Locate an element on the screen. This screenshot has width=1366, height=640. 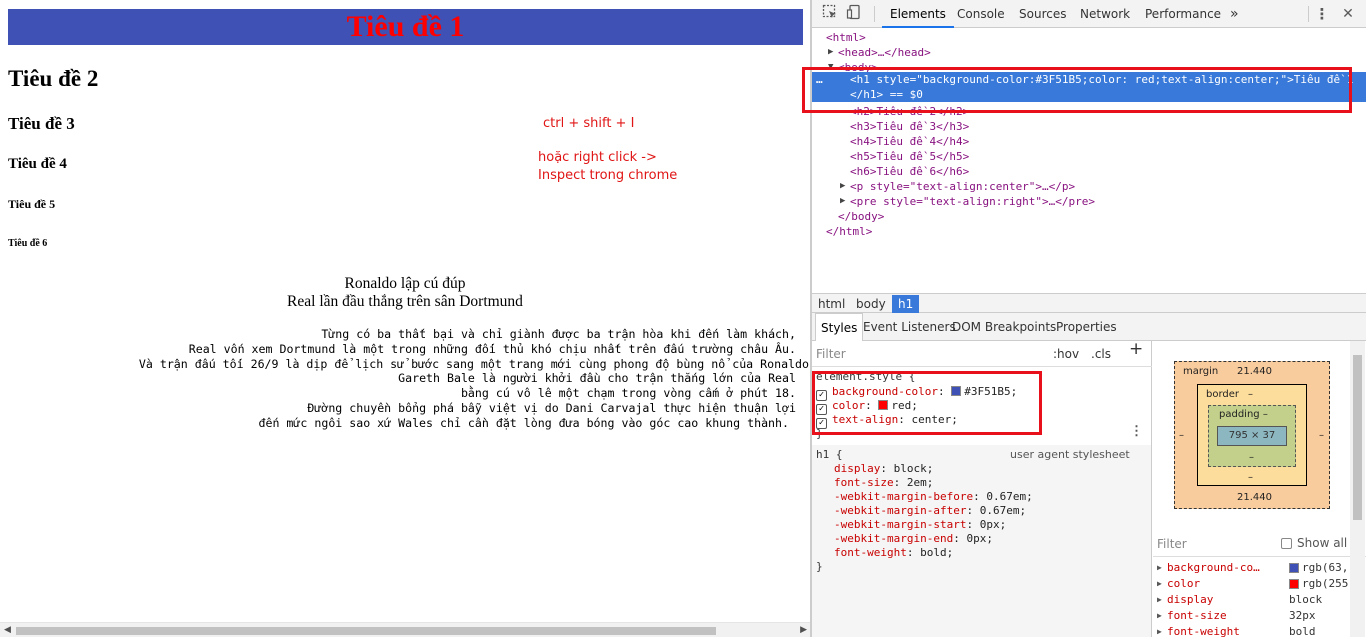
padding-bottom-value: – is located at coordinates (1251, 457).